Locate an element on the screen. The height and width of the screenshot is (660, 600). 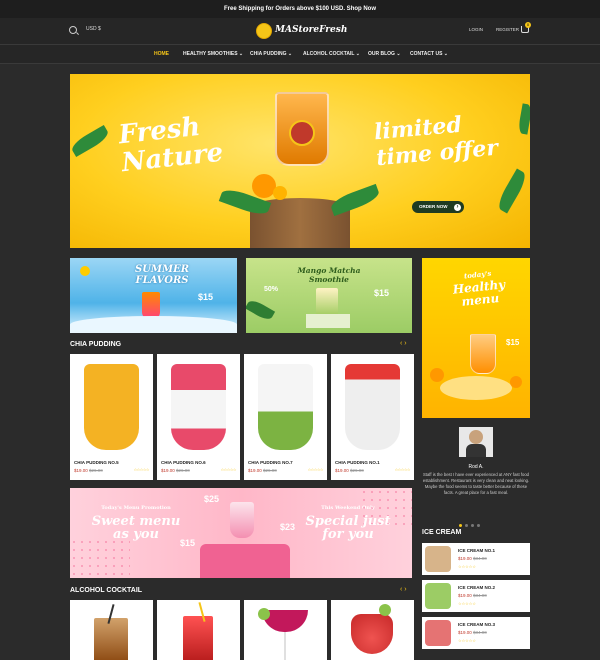
matcha-line2: Smoothie is located at coordinates (329, 279).